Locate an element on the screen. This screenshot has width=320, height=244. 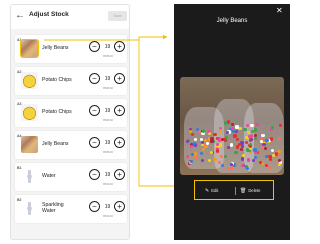
list-item: A3 Potato Chips − 19 + RM6.00 is located at coordinates (71, 113).